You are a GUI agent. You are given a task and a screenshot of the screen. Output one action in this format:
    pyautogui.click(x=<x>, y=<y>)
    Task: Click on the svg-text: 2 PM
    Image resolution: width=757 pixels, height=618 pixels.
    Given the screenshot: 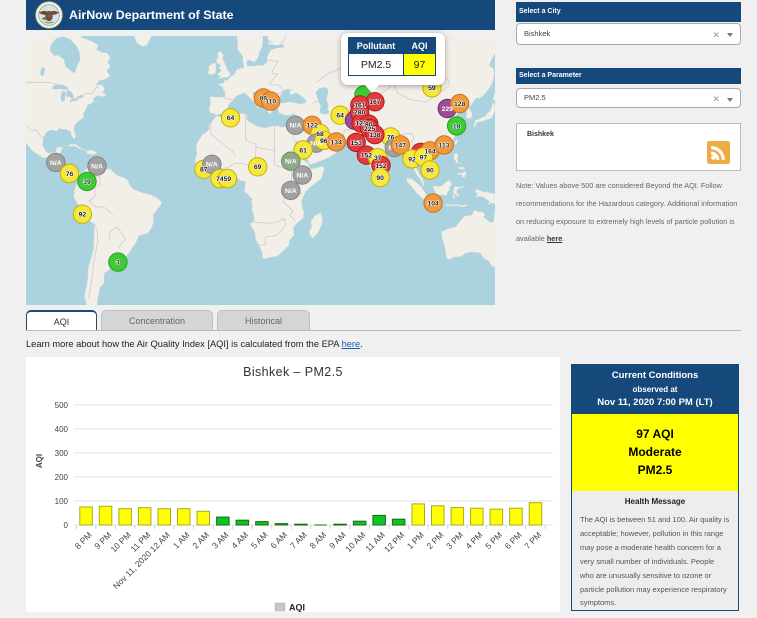 What is the action you would take?
    pyautogui.click(x=434, y=540)
    